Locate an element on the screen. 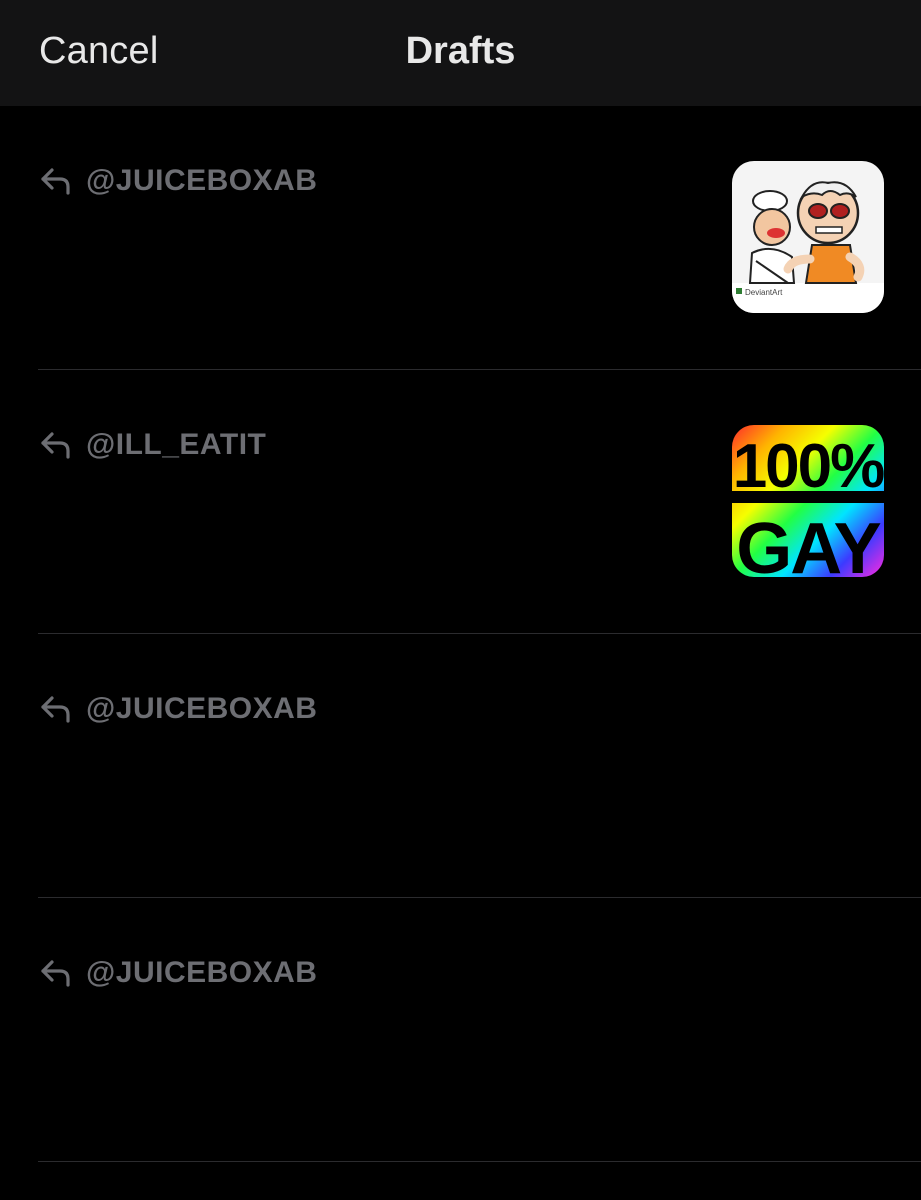  reply-line: @ILL_EATIT is located at coordinates (153, 445).